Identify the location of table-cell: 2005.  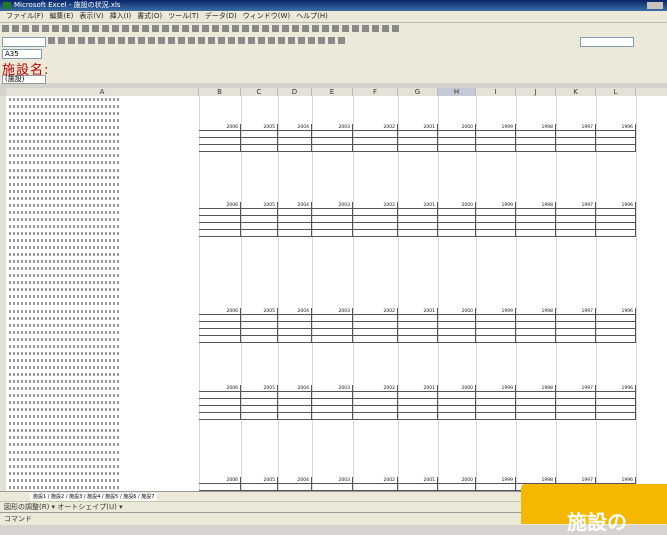
(259, 480).